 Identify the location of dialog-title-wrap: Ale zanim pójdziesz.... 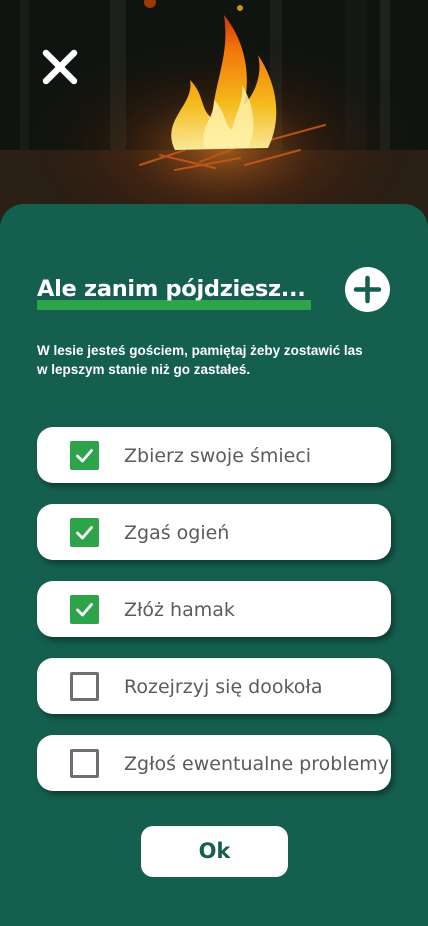
(182, 296).